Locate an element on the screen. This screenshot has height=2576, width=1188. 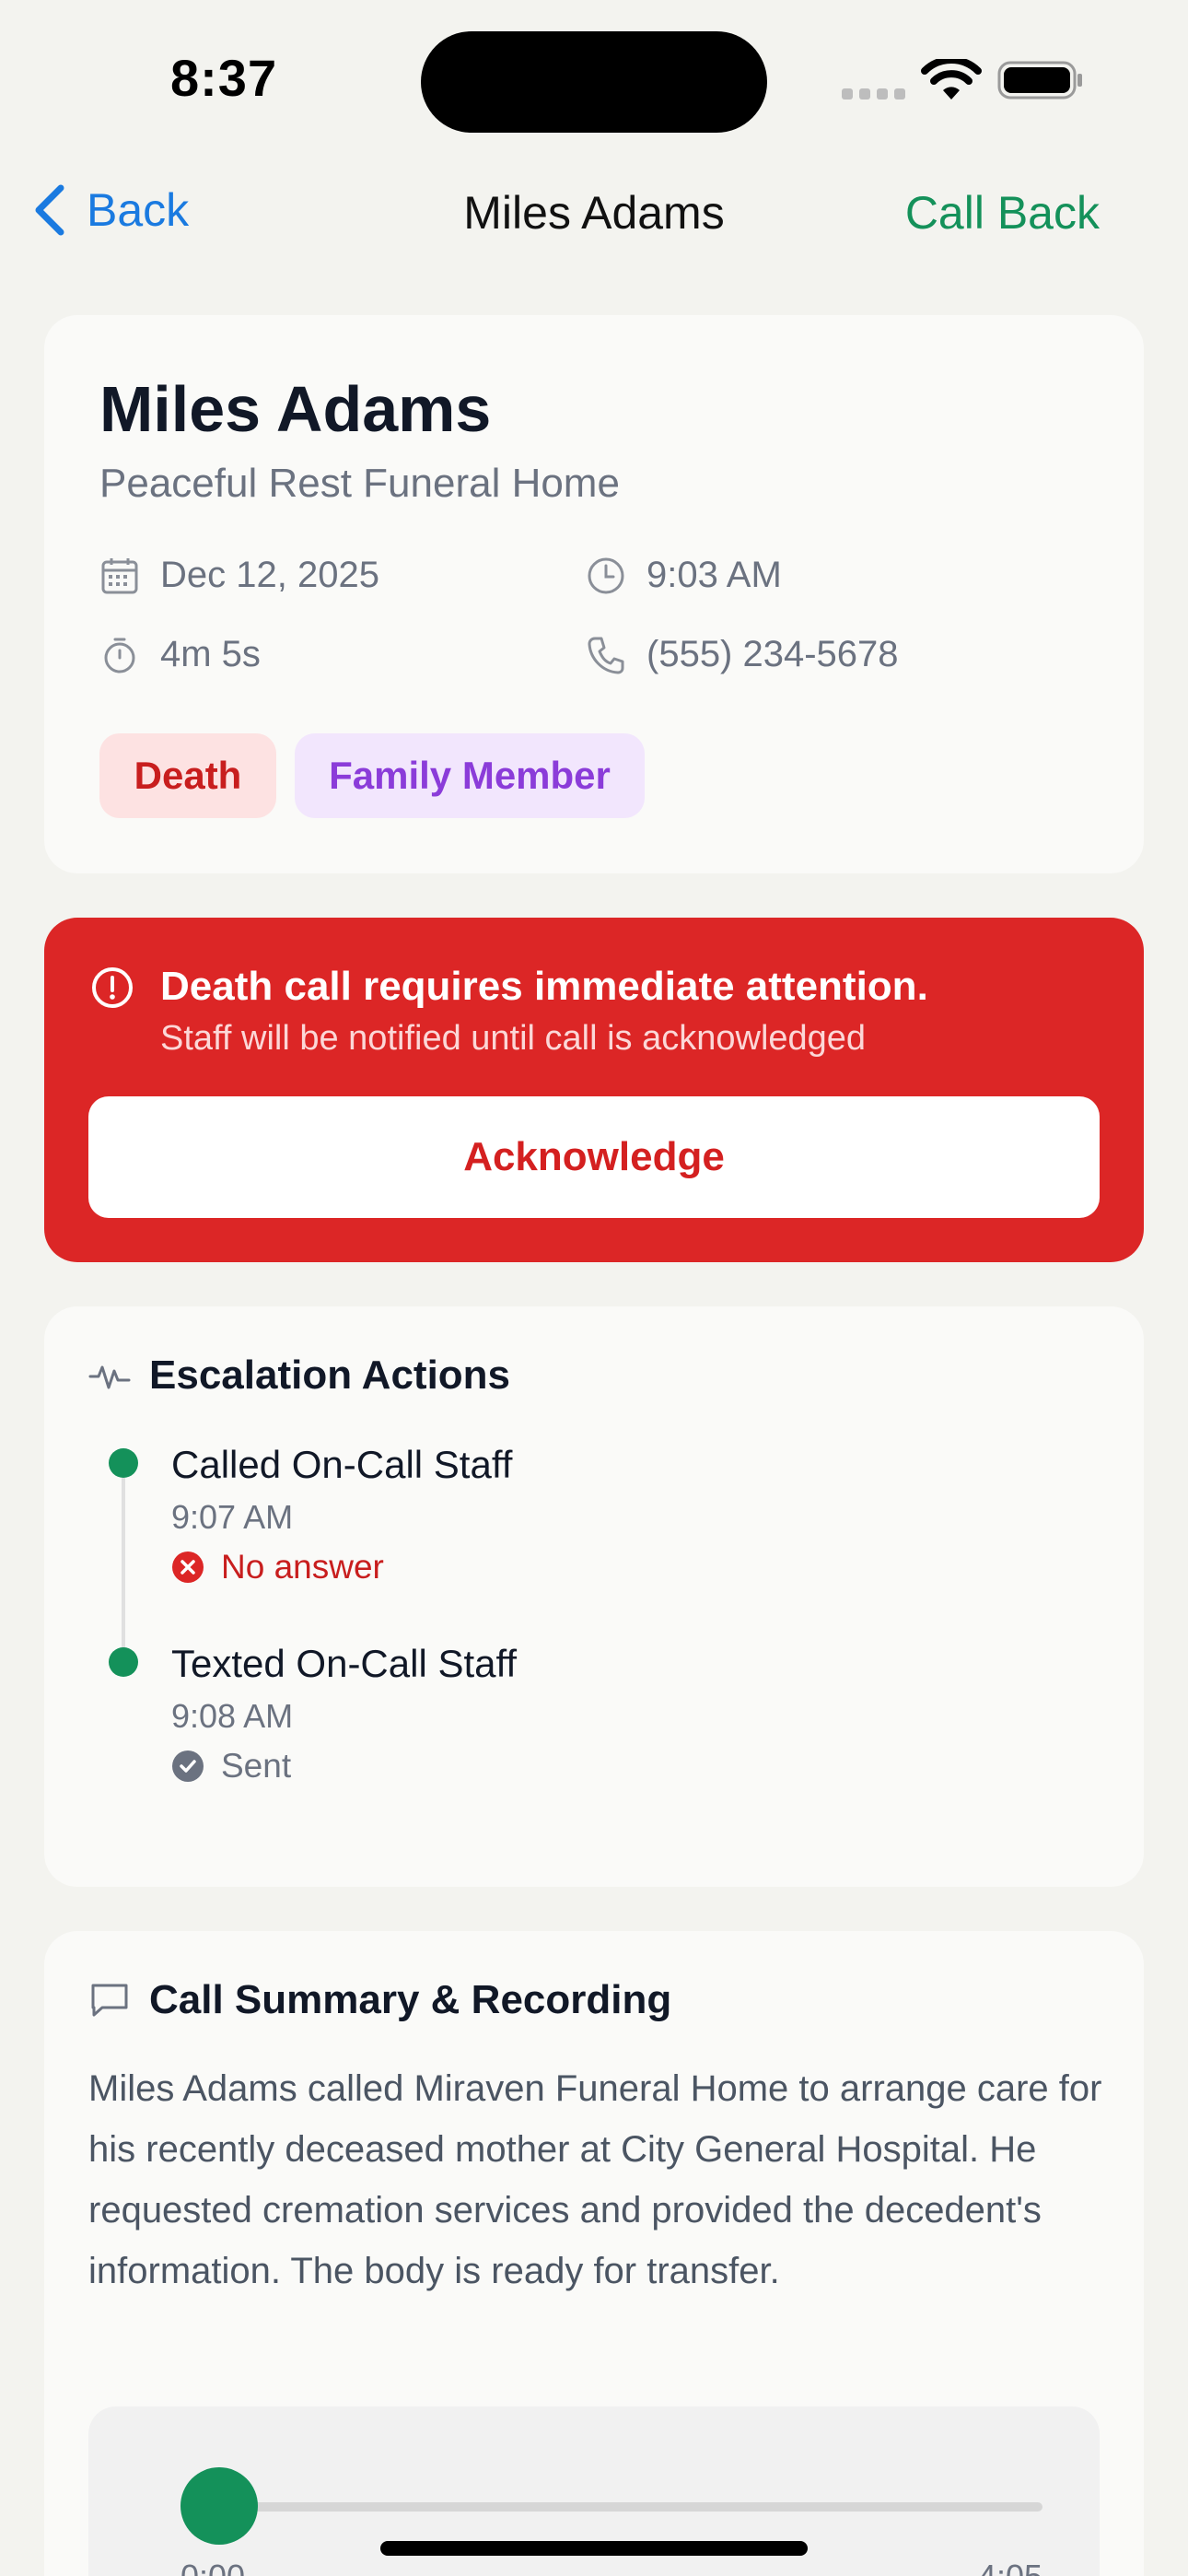
calendar-icon is located at coordinates (119, 575).